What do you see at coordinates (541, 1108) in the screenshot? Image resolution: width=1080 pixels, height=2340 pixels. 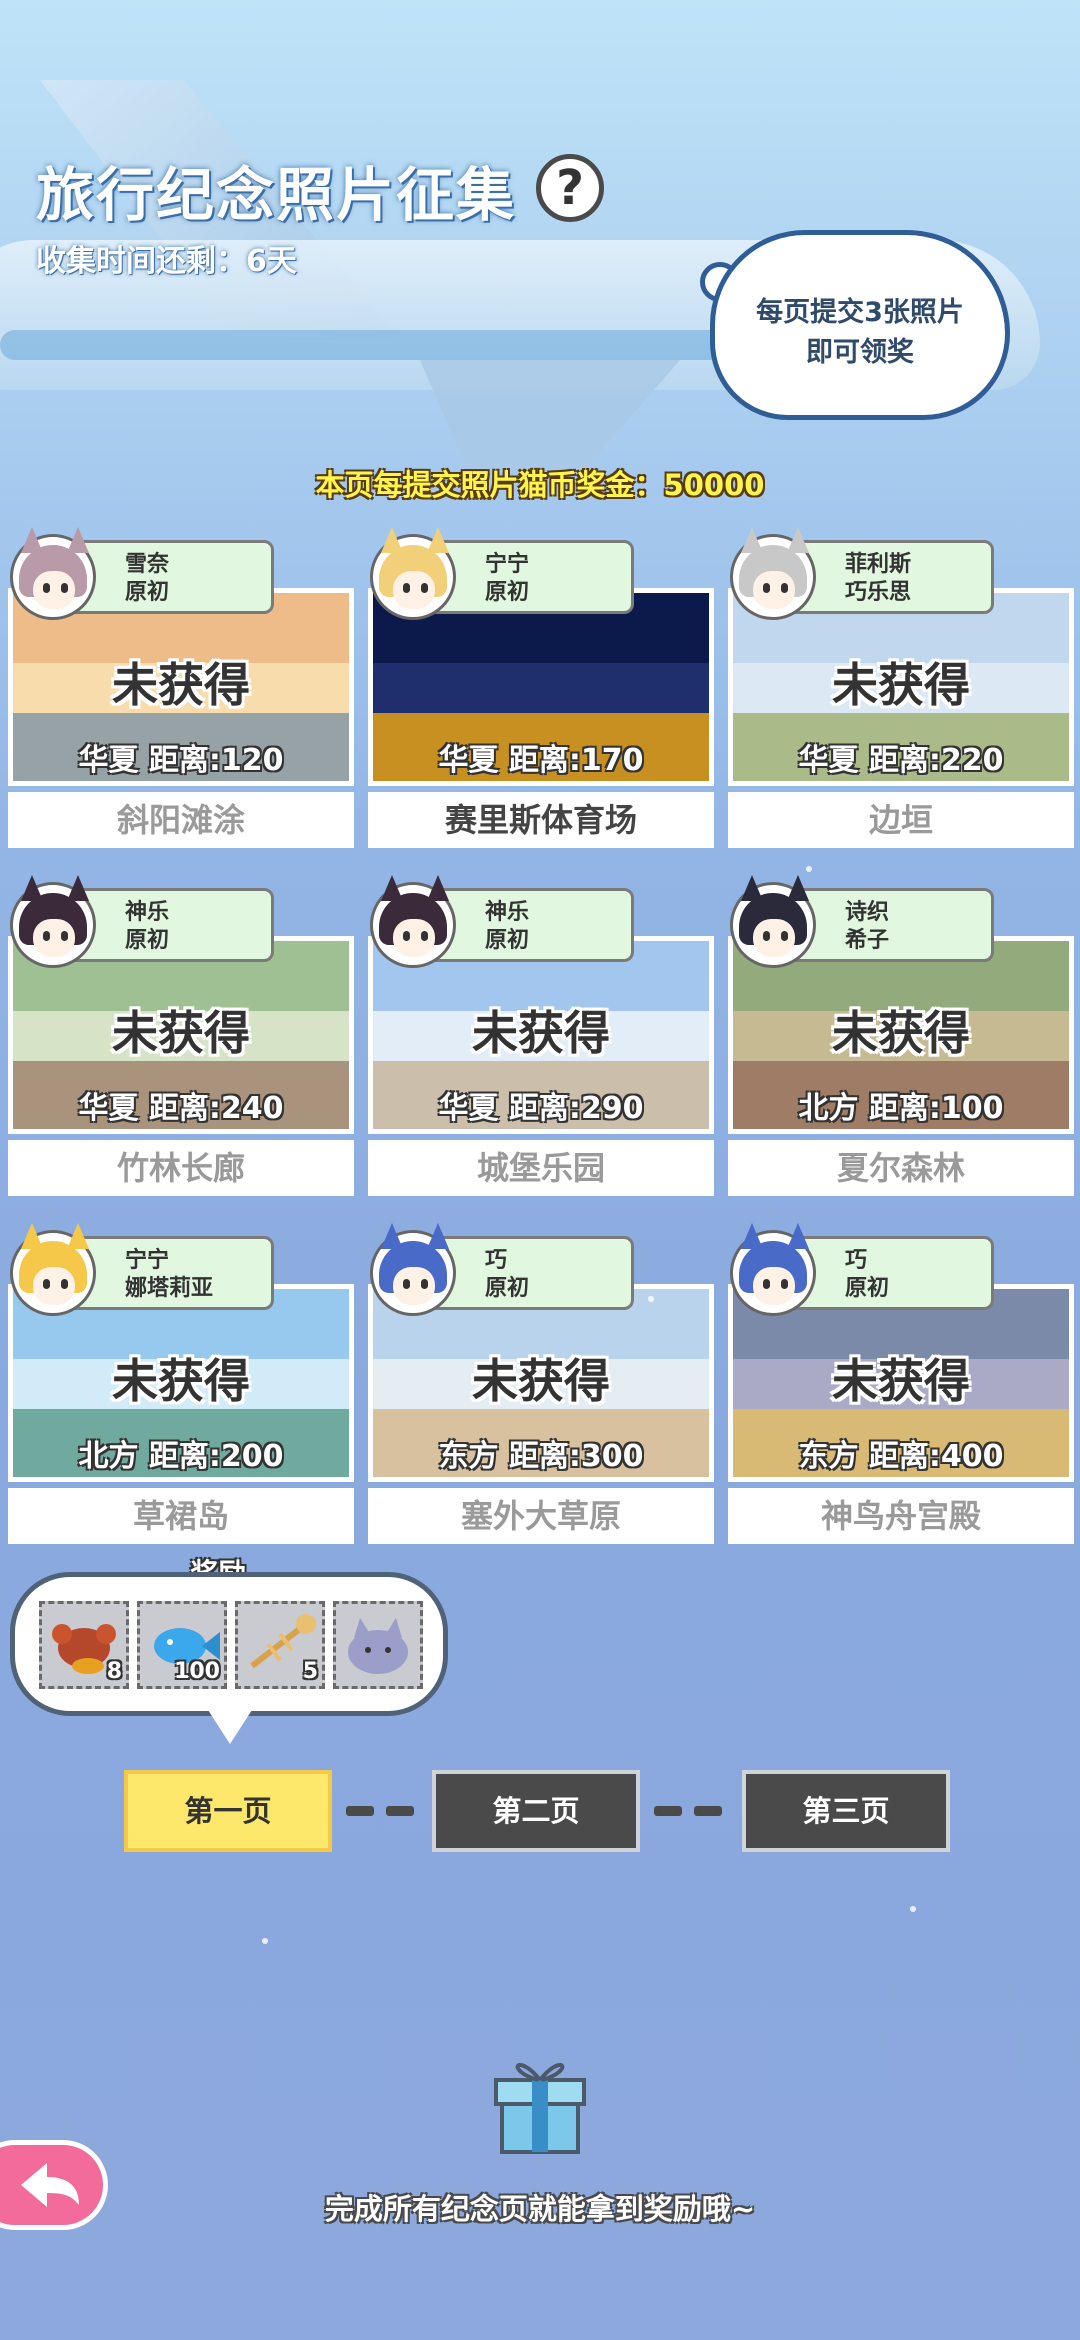 I see `region-distance: 华夏 距离:290` at bounding box center [541, 1108].